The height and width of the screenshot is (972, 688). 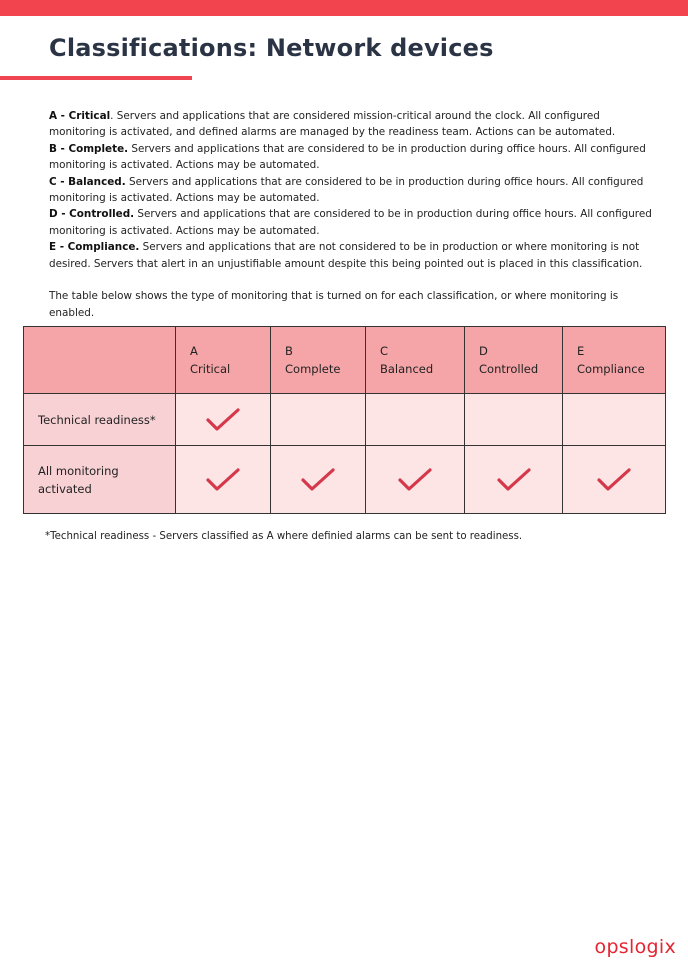 What do you see at coordinates (581, 351) in the screenshot?
I see `column-letter: E` at bounding box center [581, 351].